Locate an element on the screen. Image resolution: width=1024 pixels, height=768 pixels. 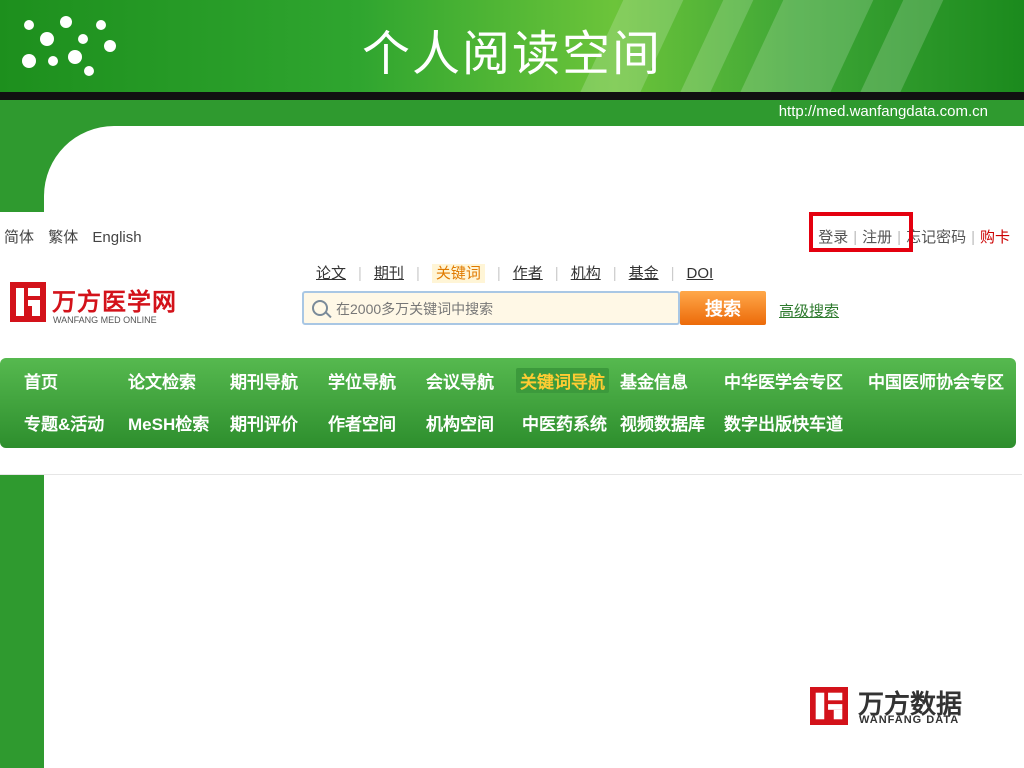
nav-item: 中国医师协会专区 is located at coordinates (936, 380).